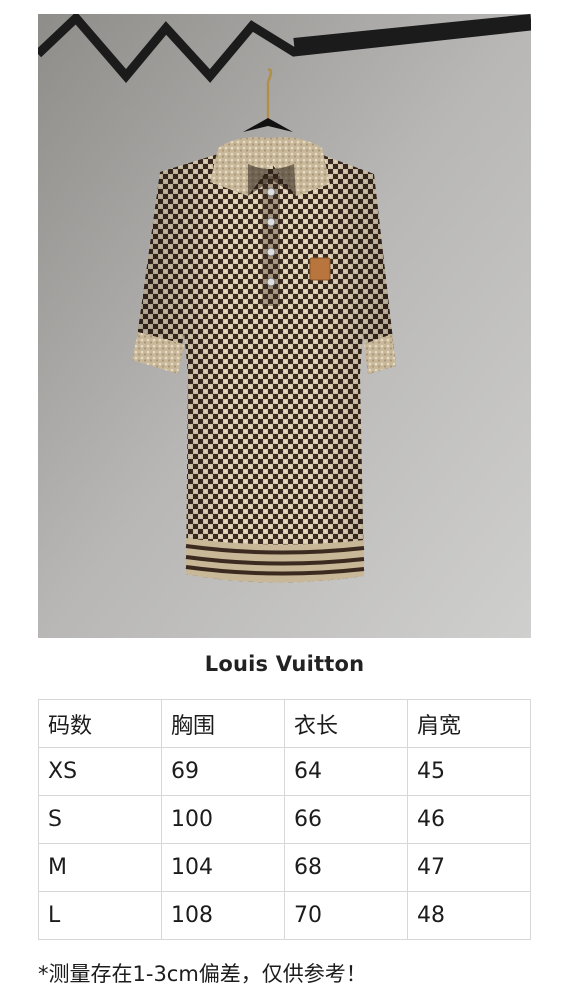 The height and width of the screenshot is (1000, 569). Describe the element at coordinates (346, 867) in the screenshot. I see `table-cell: 68` at that location.